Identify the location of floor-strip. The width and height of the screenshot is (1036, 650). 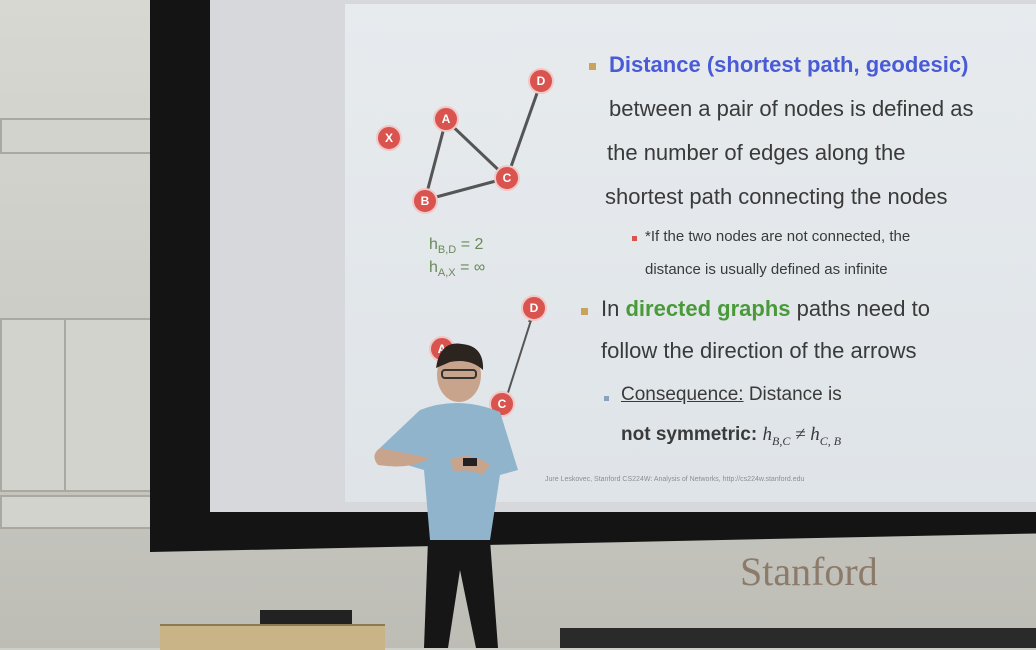
(798, 638).